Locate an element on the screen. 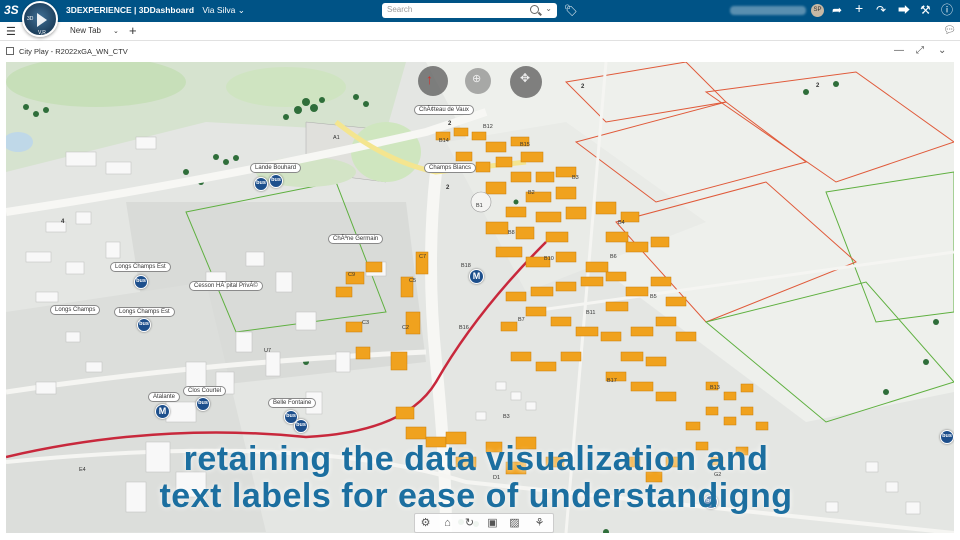 The width and height of the screenshot is (960, 540). place-label: ChÃªne Germain is located at coordinates (356, 239).